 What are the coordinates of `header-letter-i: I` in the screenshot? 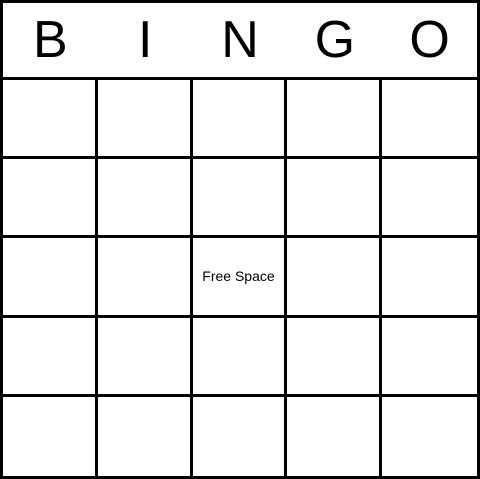 It's located at (145, 40).